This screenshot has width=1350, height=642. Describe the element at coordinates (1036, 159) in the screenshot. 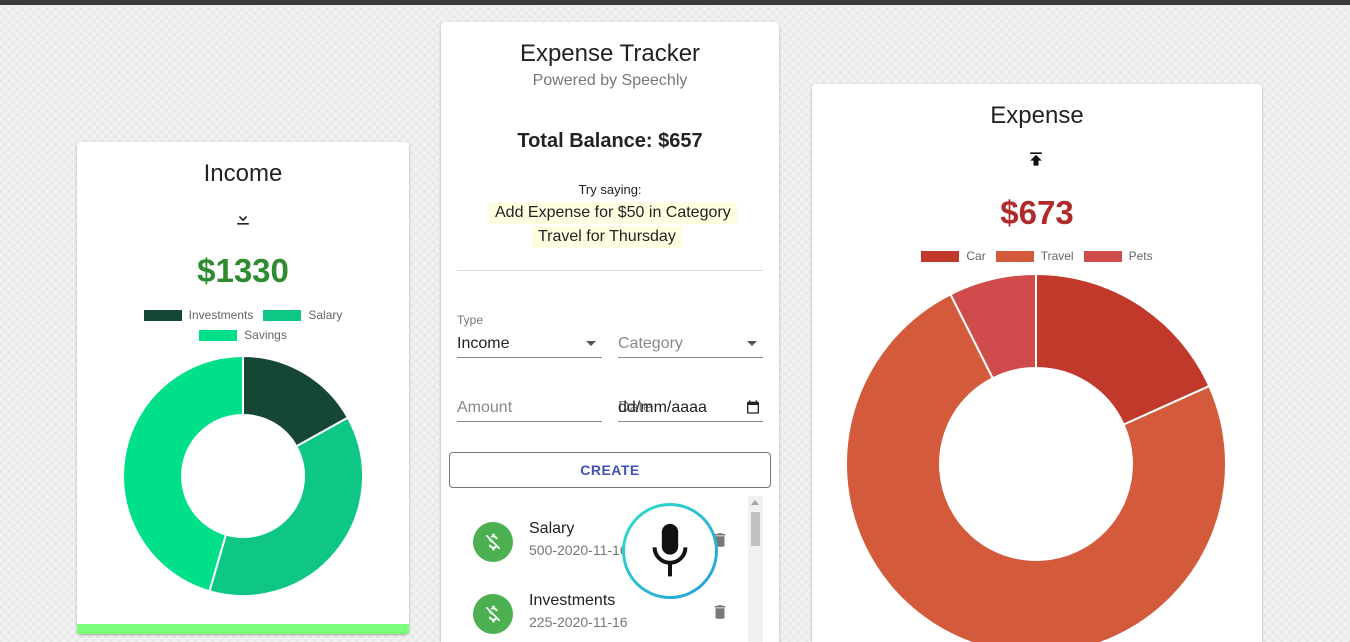

I see `upload-icon` at that location.